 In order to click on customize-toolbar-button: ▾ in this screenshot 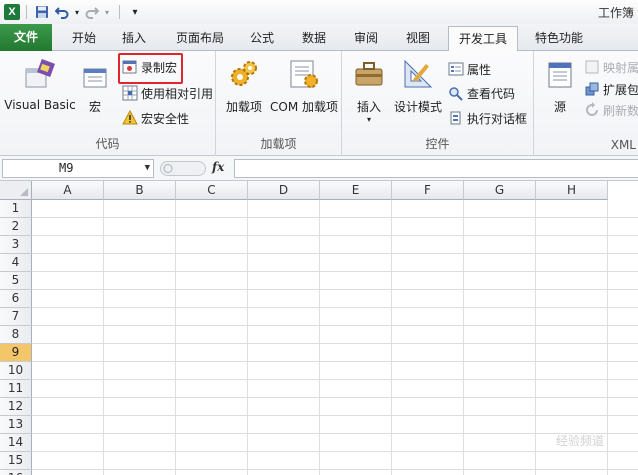, I will do `click(135, 12)`.